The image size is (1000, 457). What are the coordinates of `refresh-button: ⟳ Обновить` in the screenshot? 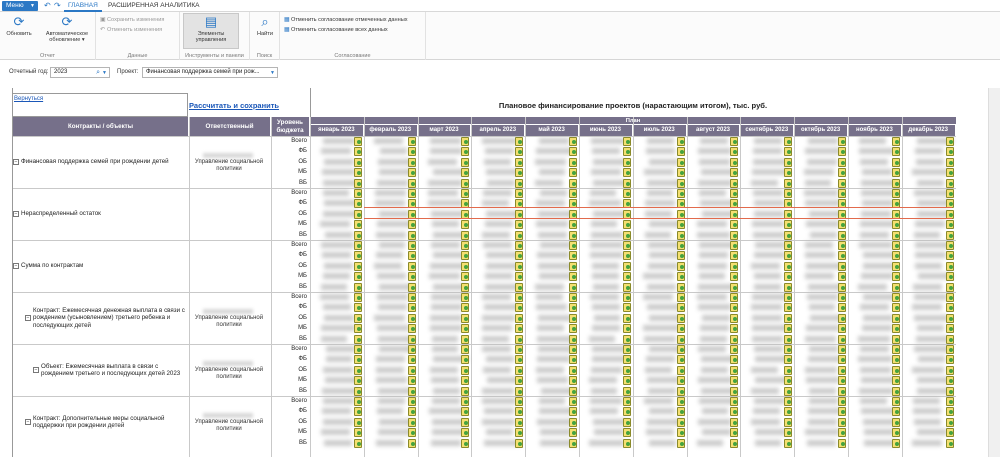 It's located at (19, 26).